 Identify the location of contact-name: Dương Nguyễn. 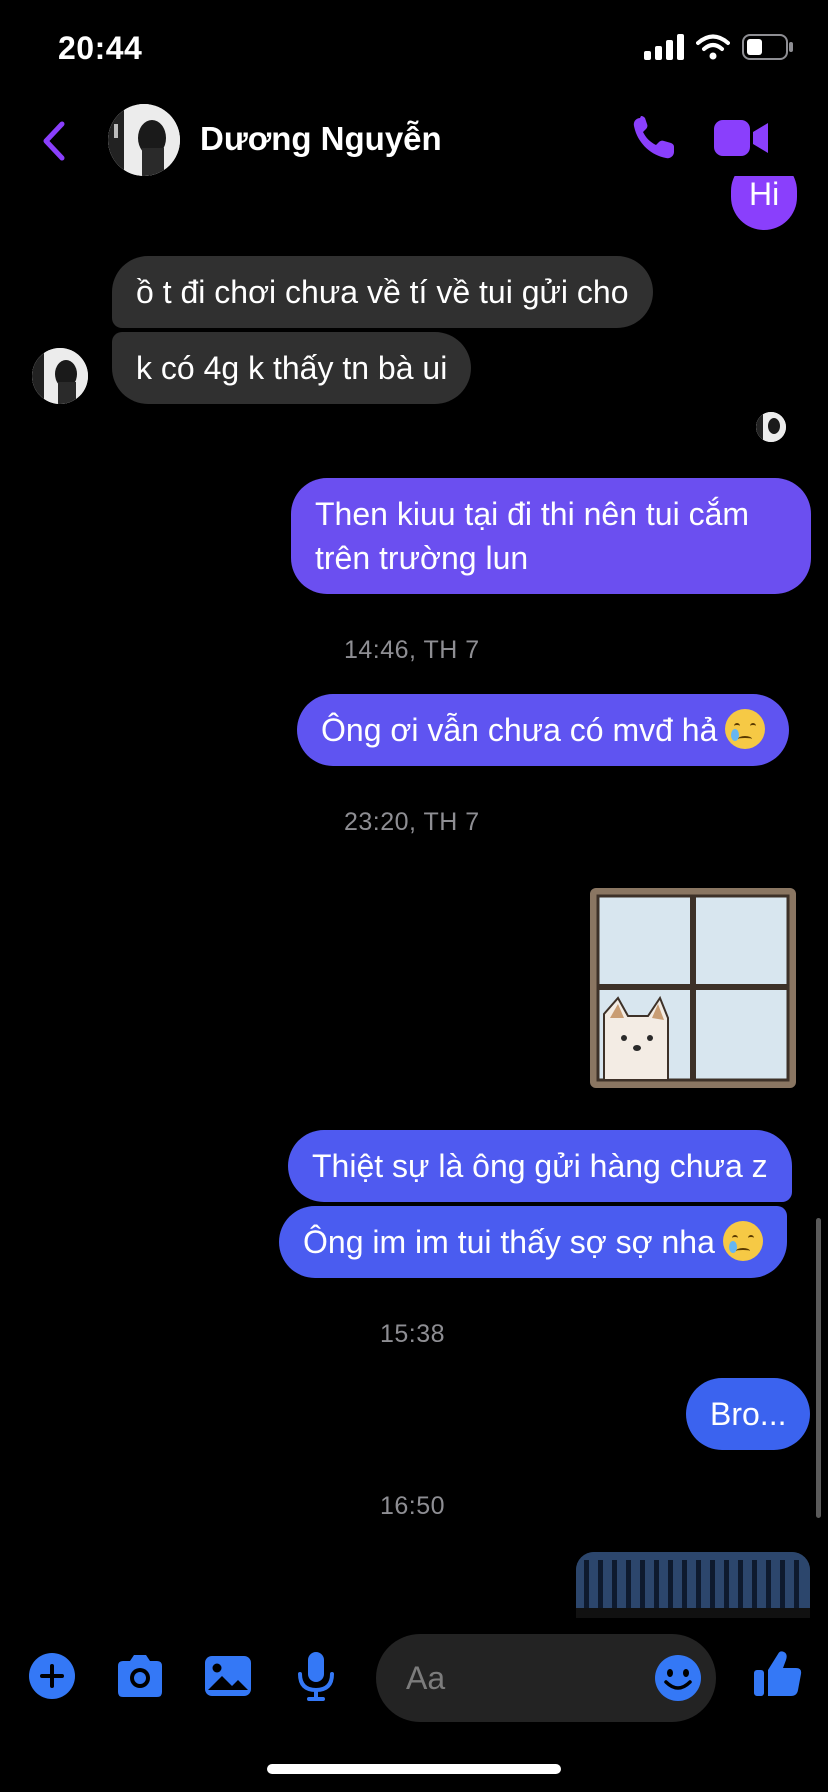
(321, 139).